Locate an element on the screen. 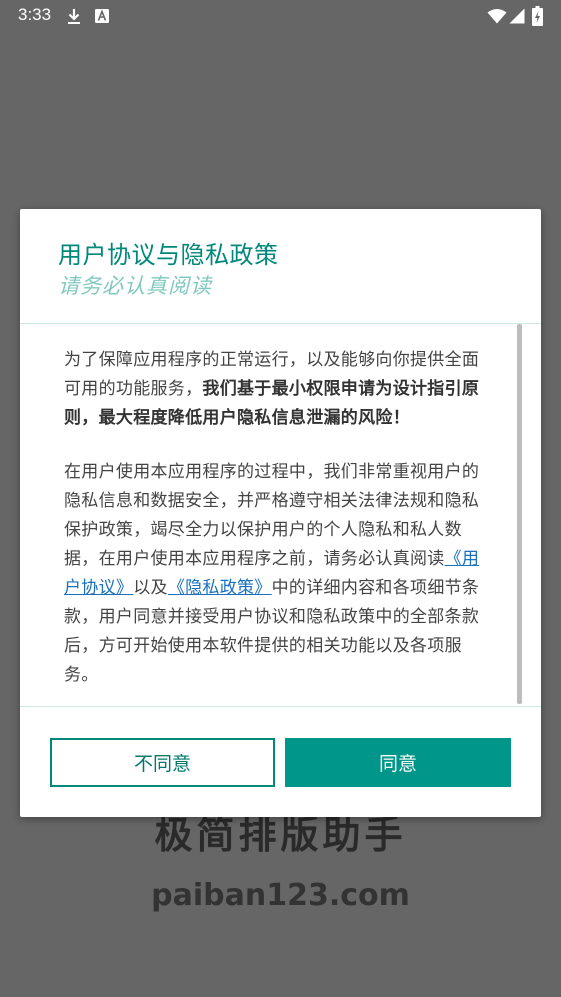 This screenshot has width=561, height=997. battery-charging-icon is located at coordinates (537, 16).